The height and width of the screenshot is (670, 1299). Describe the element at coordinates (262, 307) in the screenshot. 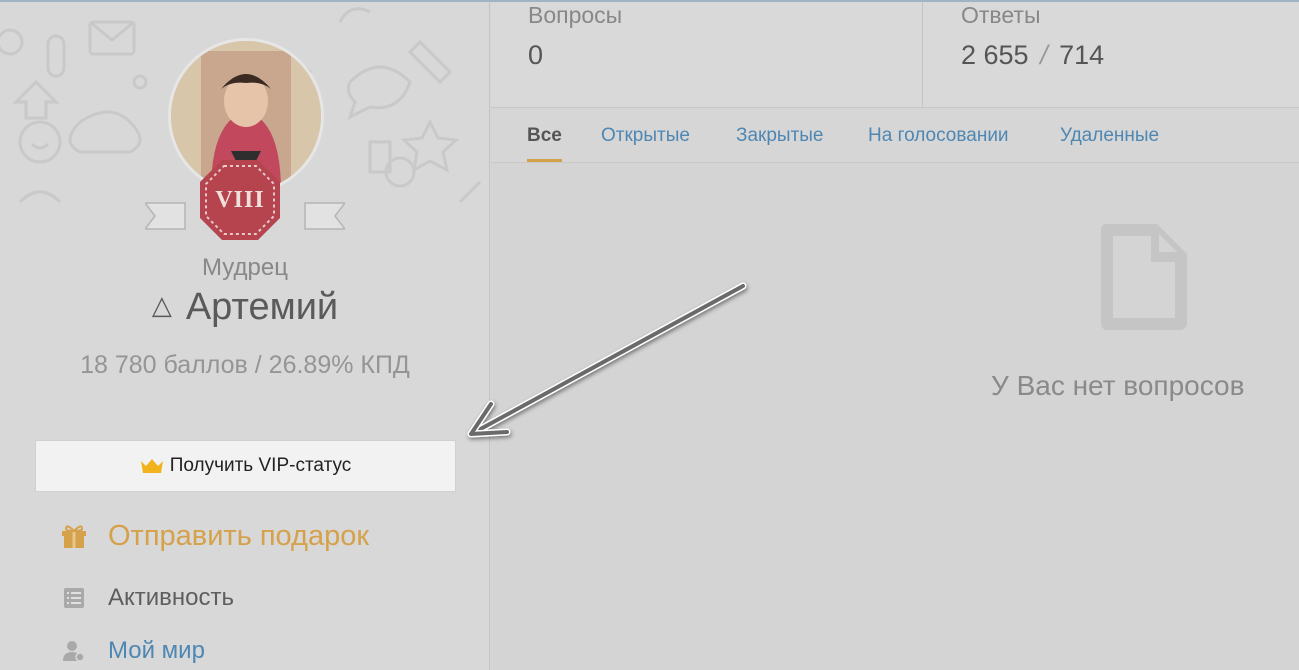

I see `user-name-text: Артемий` at that location.